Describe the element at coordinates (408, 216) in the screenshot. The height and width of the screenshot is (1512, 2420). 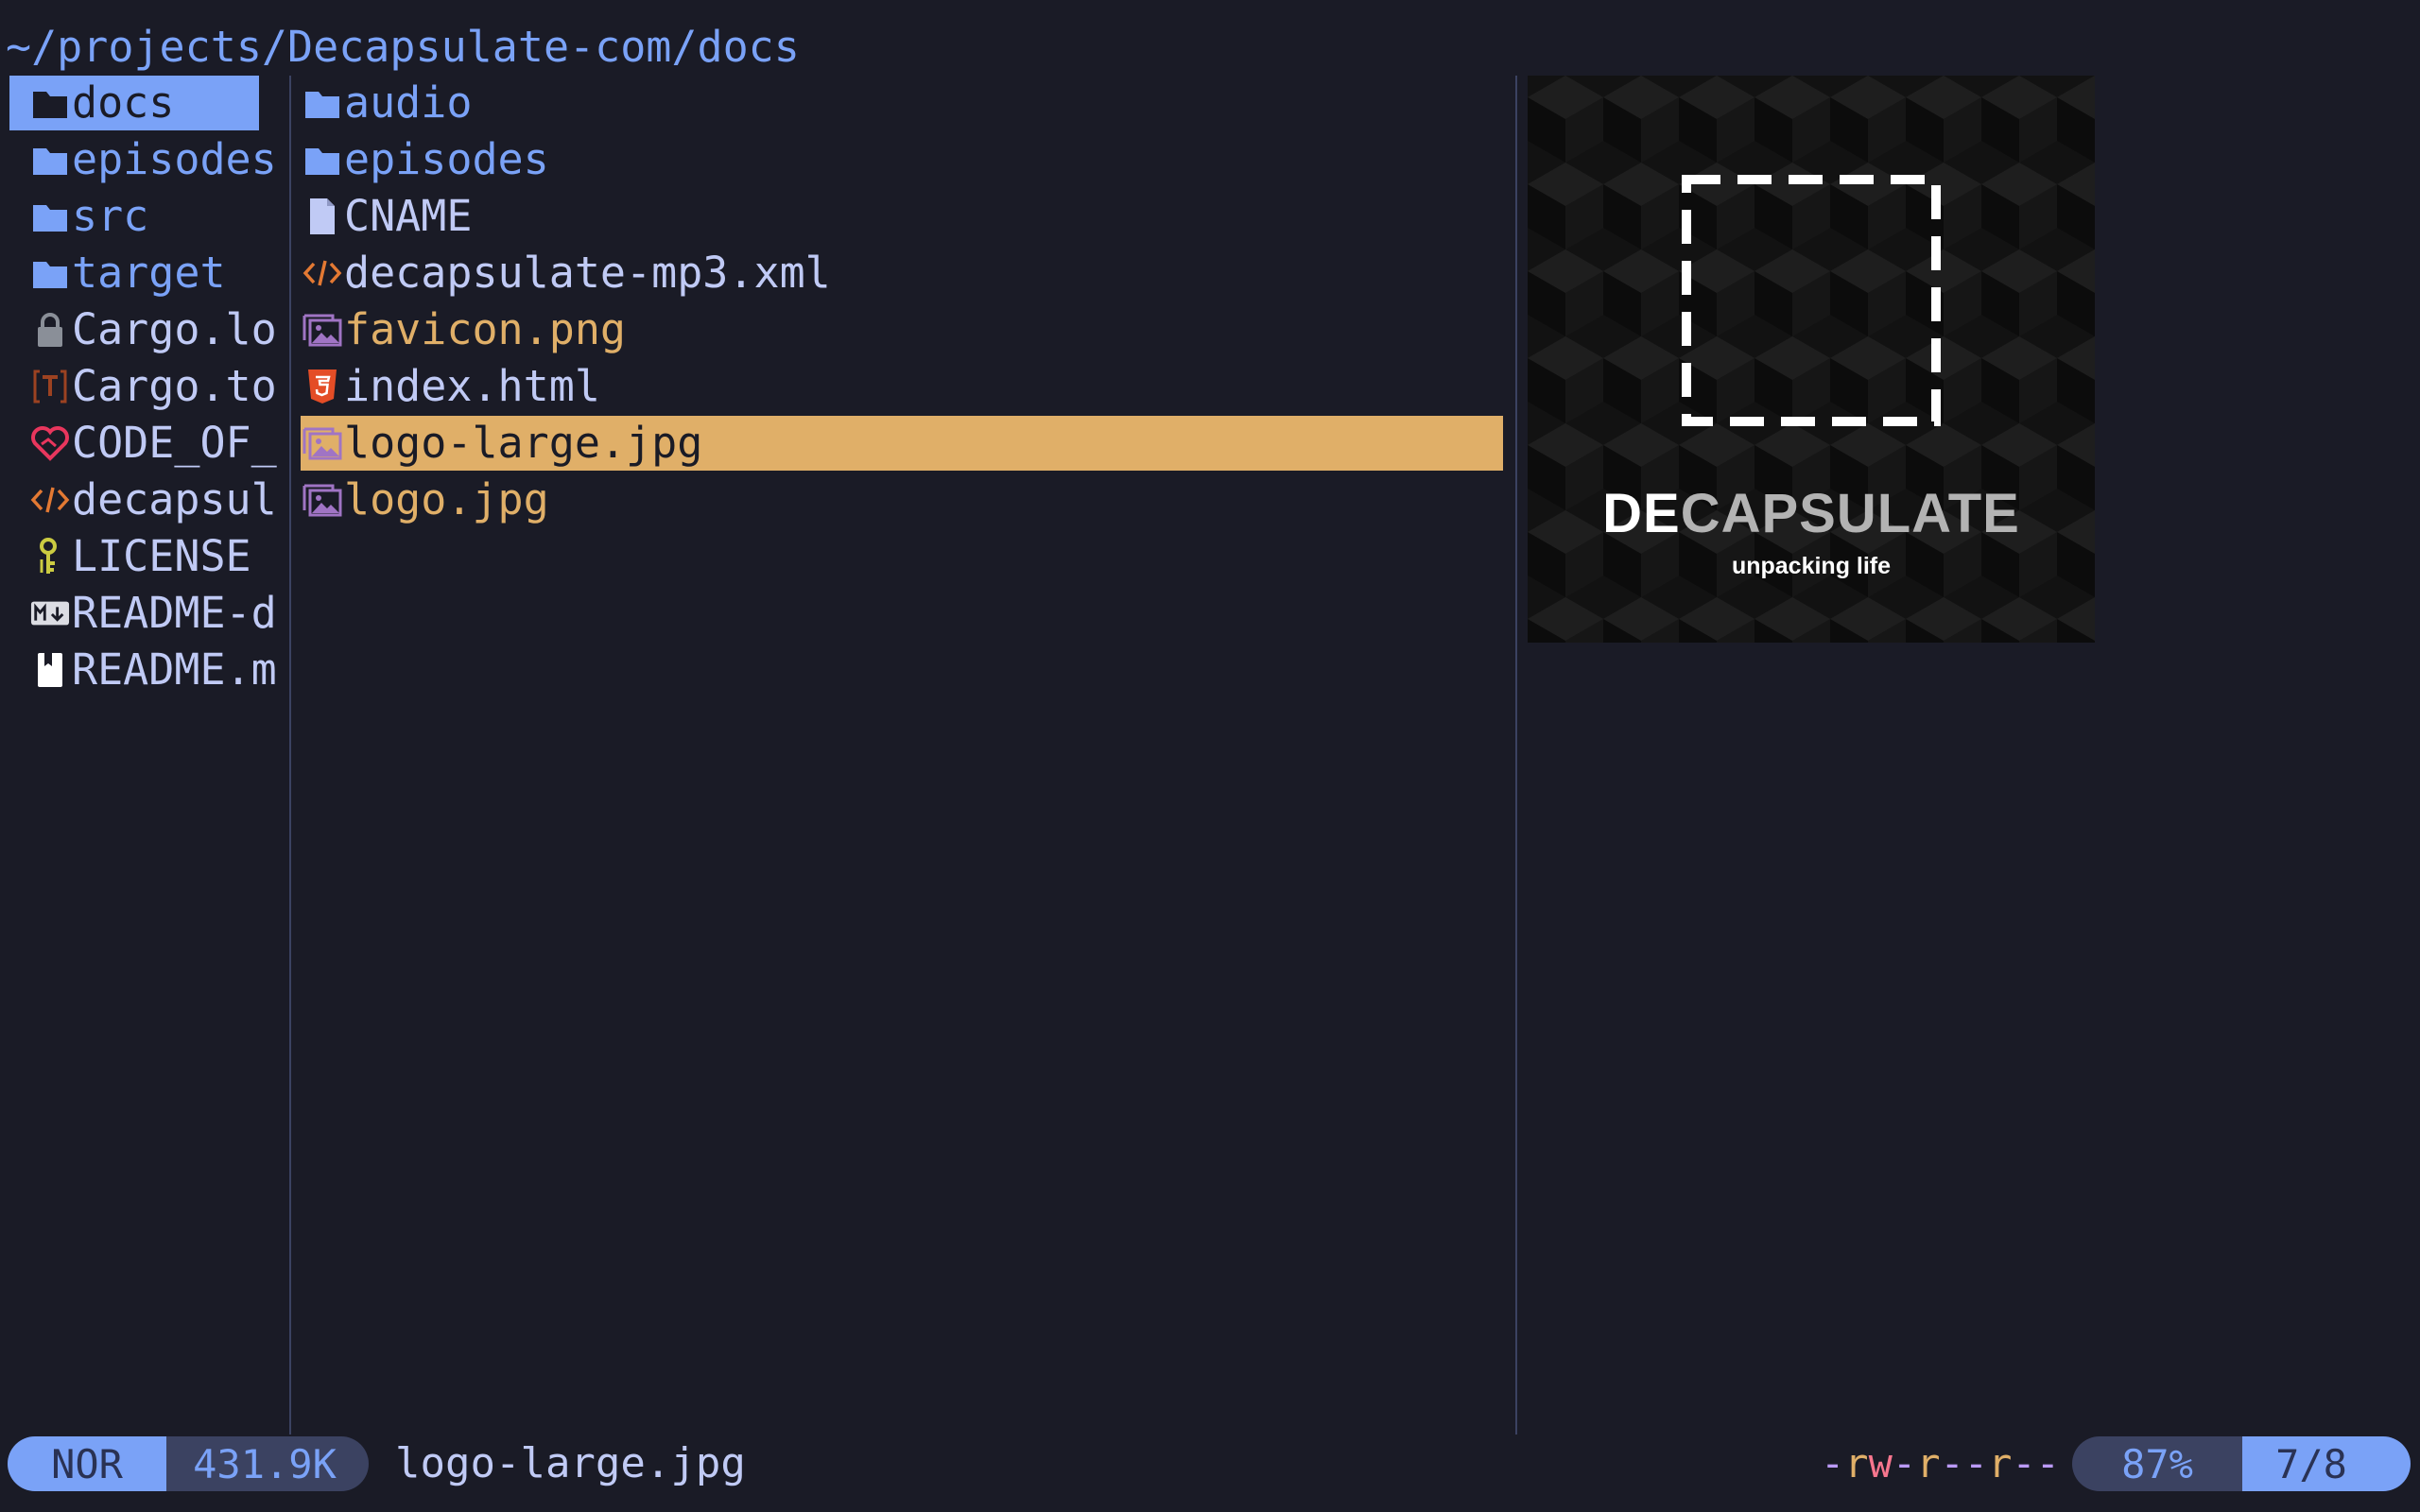
I see `file-list-item-label: CNAME` at that location.